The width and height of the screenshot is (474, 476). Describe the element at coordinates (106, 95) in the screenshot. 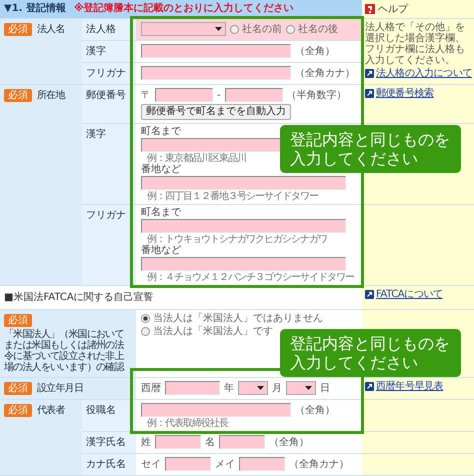

I see `field-label: 郵便番号` at that location.